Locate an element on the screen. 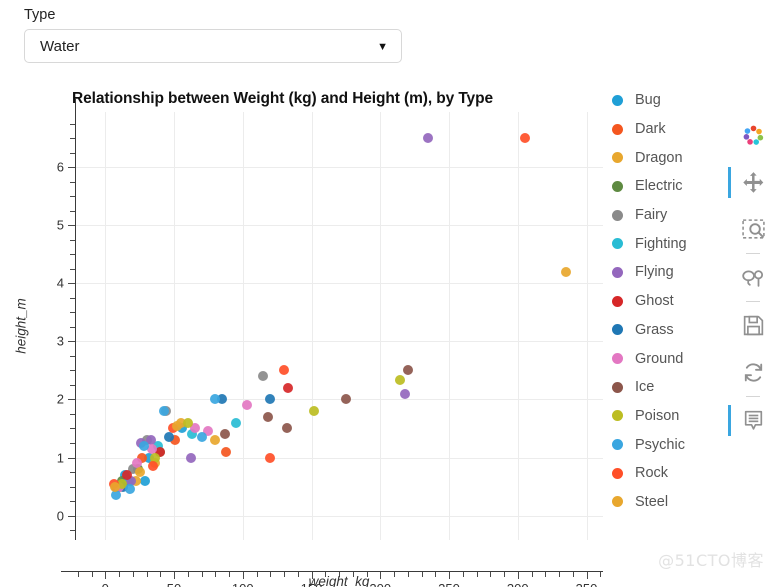 The height and width of the screenshot is (587, 780). legend-item: Grass is located at coordinates (672, 330).